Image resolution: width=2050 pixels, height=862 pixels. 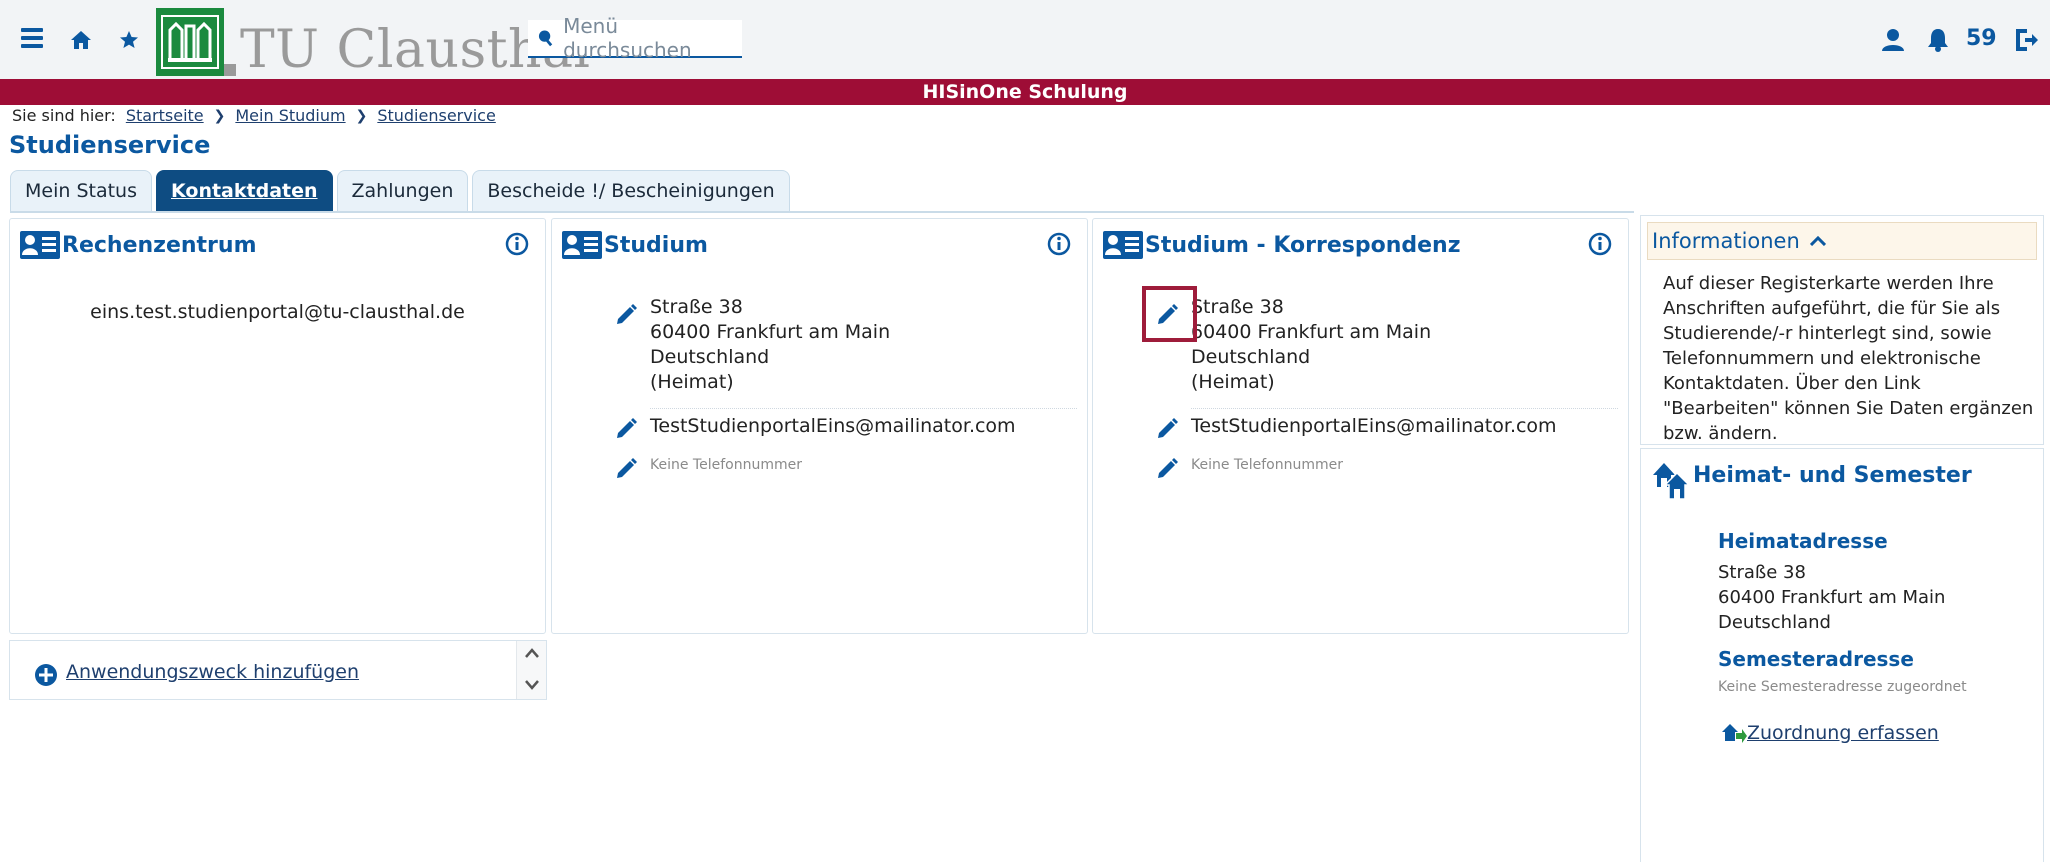 I want to click on home-address-heading: Heimatadresse, so click(x=1803, y=541).